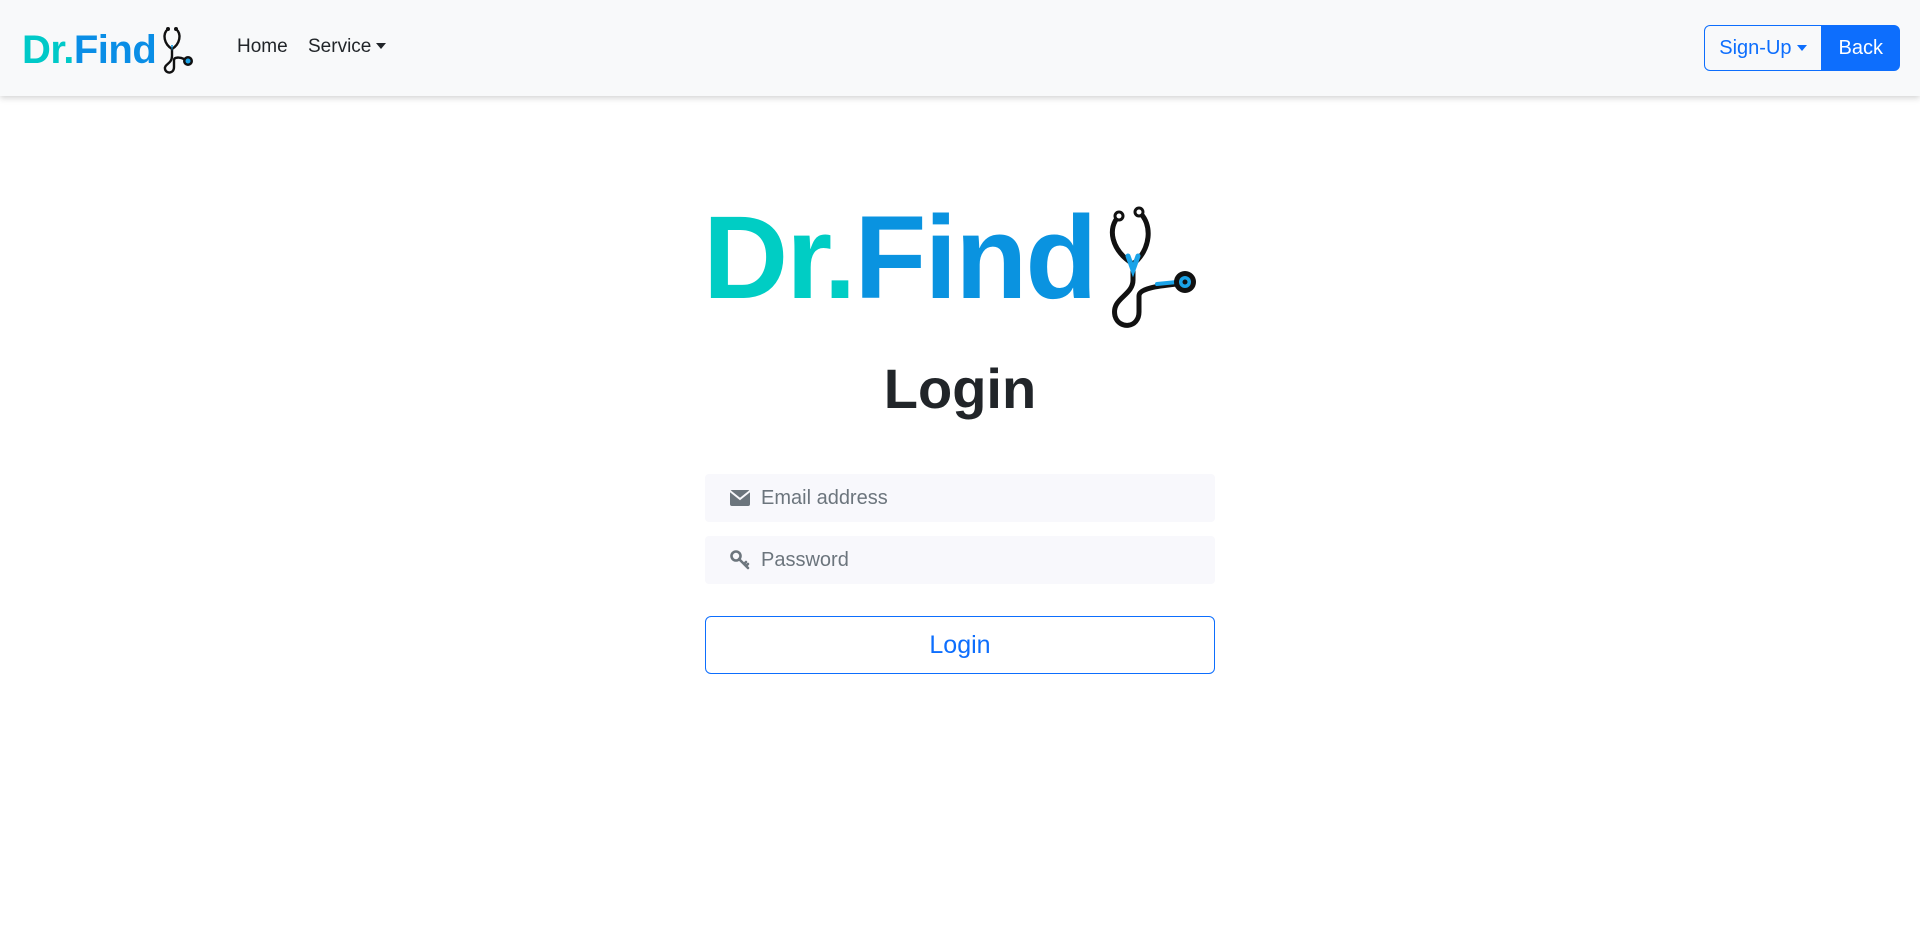 The height and width of the screenshot is (930, 1920). What do you see at coordinates (740, 498) in the screenshot?
I see `envelope-icon` at bounding box center [740, 498].